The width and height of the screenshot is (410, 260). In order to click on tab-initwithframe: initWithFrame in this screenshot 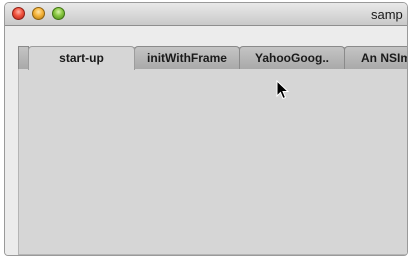, I will do `click(187, 57)`.